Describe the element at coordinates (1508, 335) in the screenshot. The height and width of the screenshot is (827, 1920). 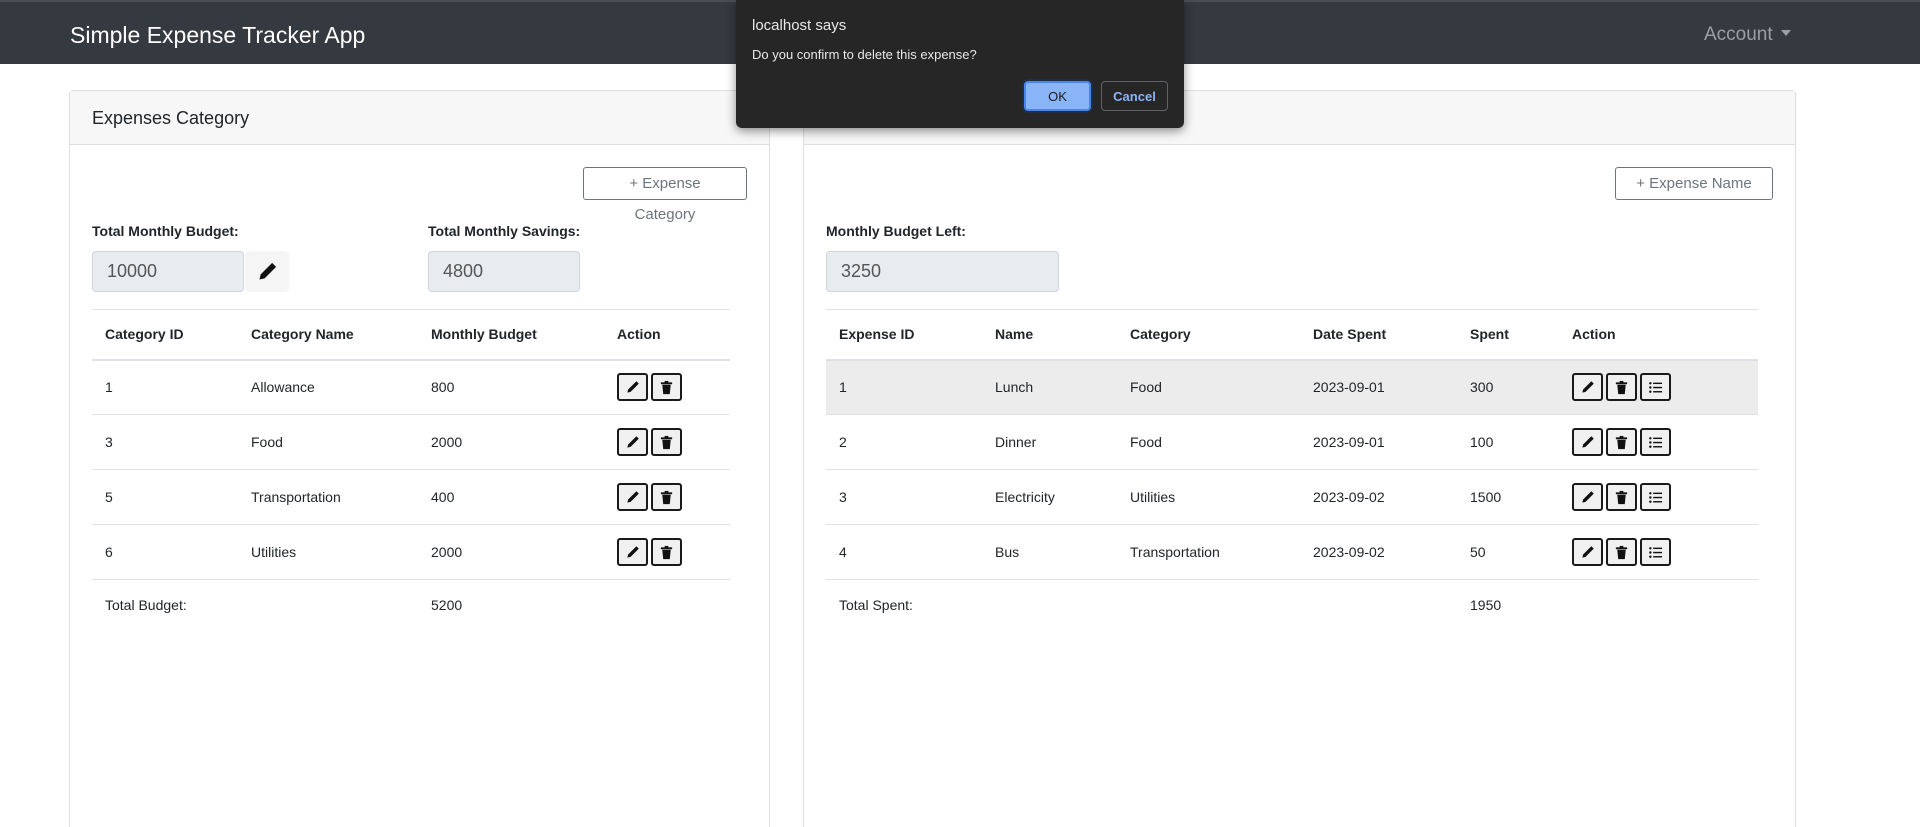
I see `column-header: Spent` at that location.